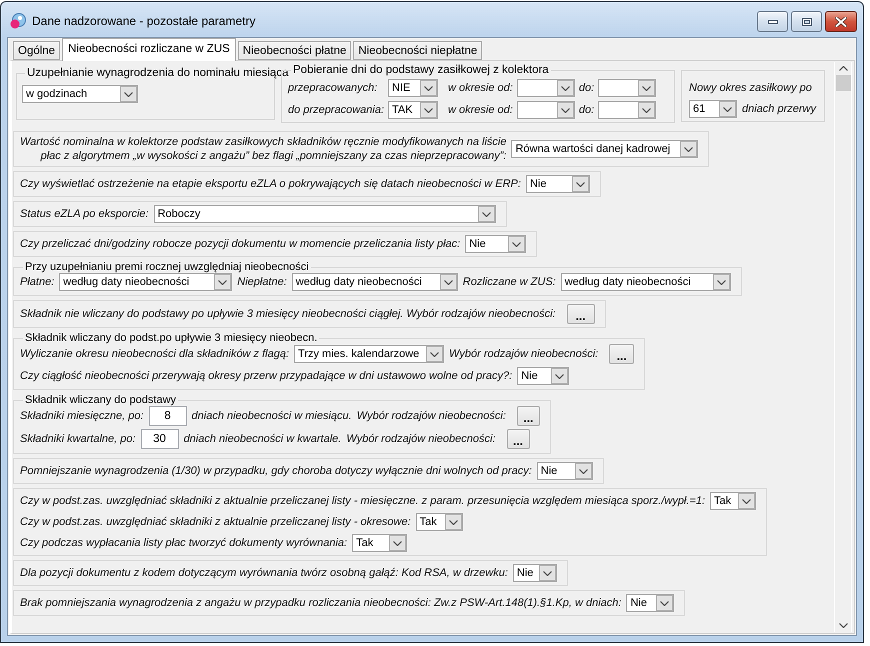 This screenshot has height=646, width=870. Describe the element at coordinates (751, 88) in the screenshot. I see `field-label: Nowy okres zasiłkowy po` at that location.